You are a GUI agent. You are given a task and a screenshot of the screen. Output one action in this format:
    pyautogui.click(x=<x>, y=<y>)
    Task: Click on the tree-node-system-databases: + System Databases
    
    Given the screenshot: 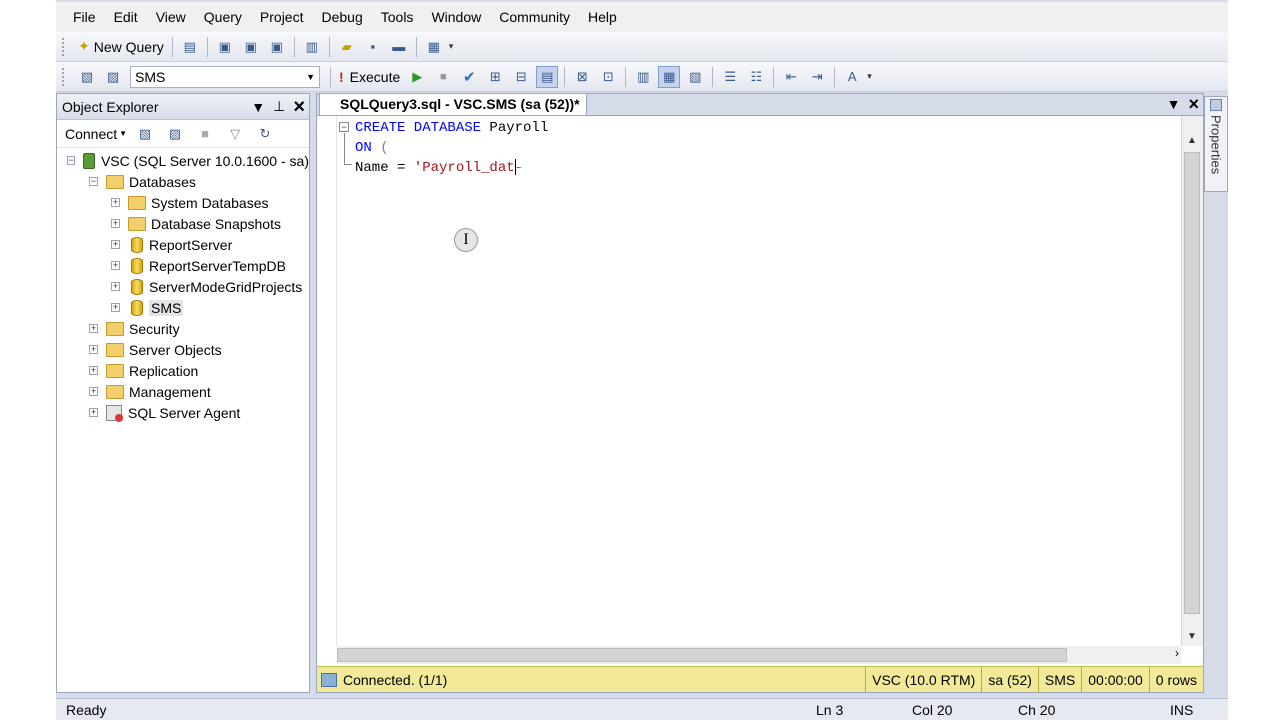 What is the action you would take?
    pyautogui.click(x=183, y=202)
    